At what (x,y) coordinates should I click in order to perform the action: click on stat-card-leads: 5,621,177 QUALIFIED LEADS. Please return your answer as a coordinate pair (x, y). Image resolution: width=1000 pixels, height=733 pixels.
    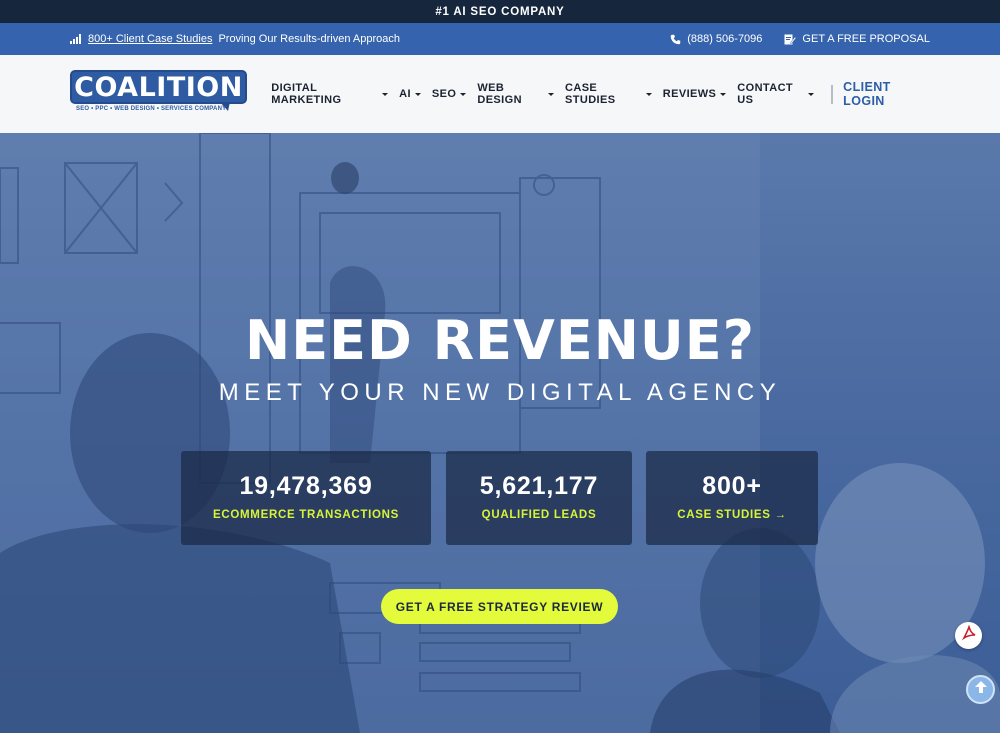
    Looking at the image, I should click on (539, 498).